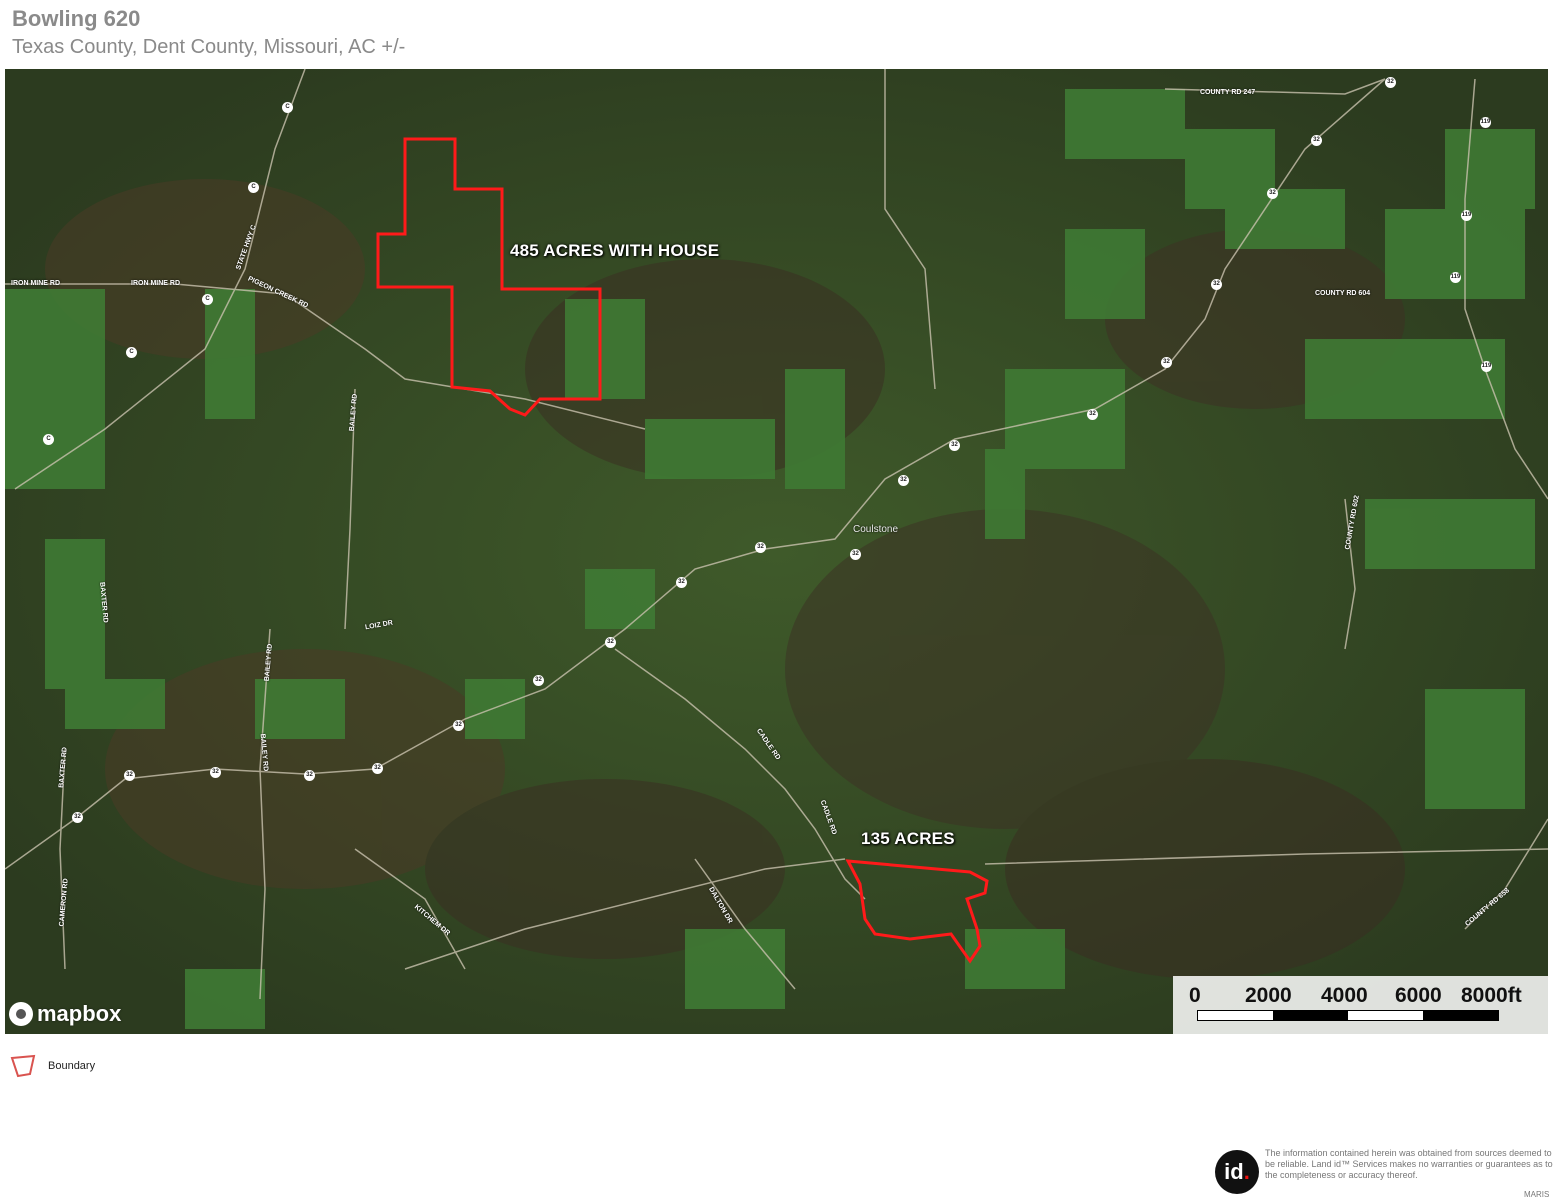 The height and width of the screenshot is (1200, 1553). What do you see at coordinates (1348, 1015) in the screenshot?
I see `scale-segments` at bounding box center [1348, 1015].